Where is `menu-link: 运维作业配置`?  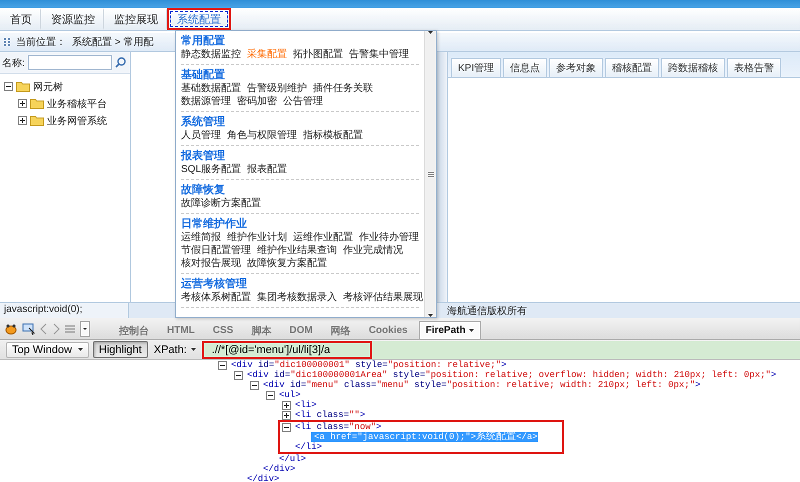 menu-link: 运维作业配置 is located at coordinates (323, 237).